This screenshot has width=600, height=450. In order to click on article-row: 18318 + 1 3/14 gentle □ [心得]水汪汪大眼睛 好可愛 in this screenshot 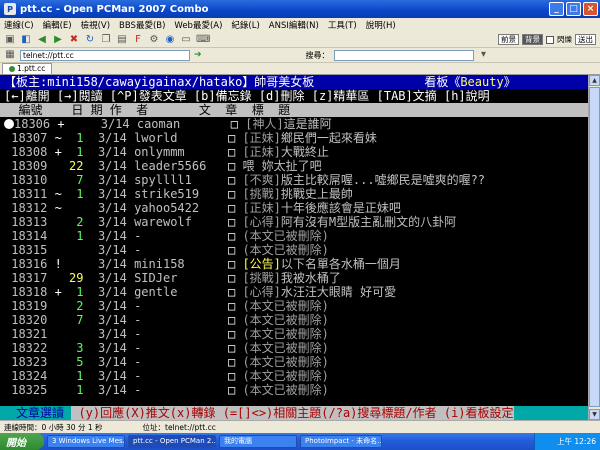, I will do `click(294, 292)`.